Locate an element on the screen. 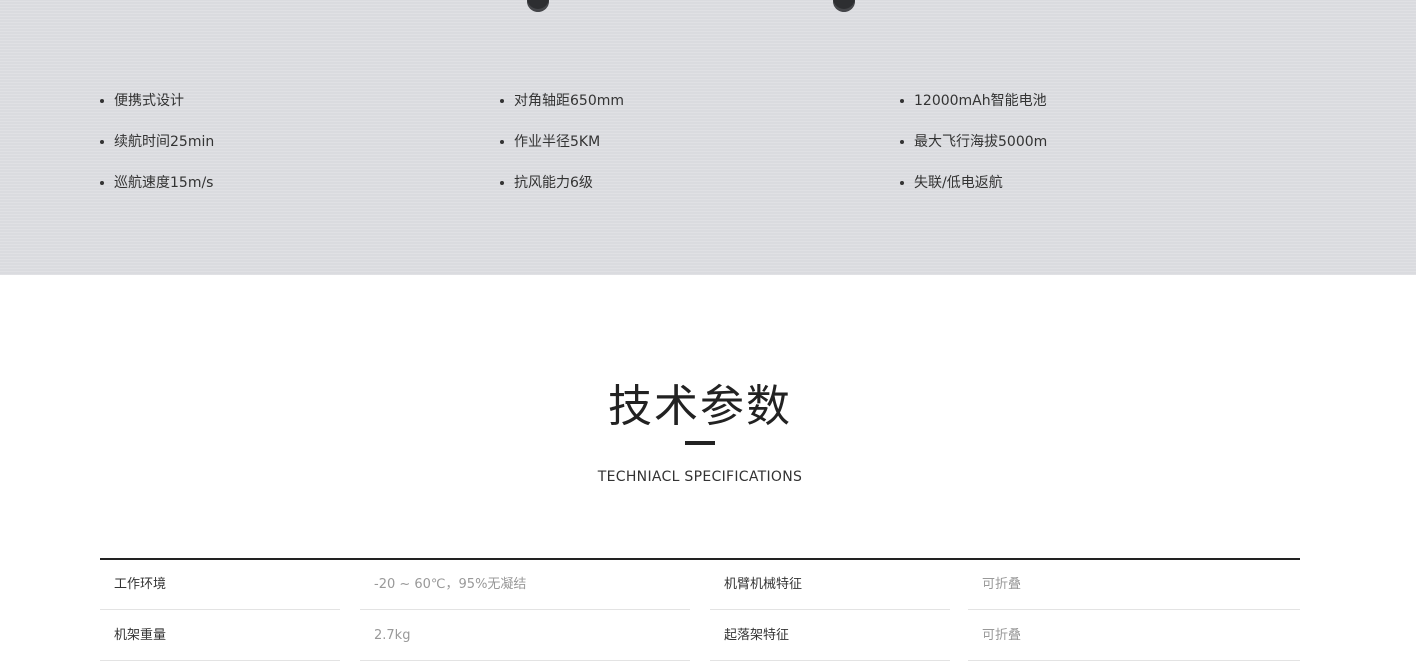  feature-text: 巡航速度15m/s is located at coordinates (164, 183).